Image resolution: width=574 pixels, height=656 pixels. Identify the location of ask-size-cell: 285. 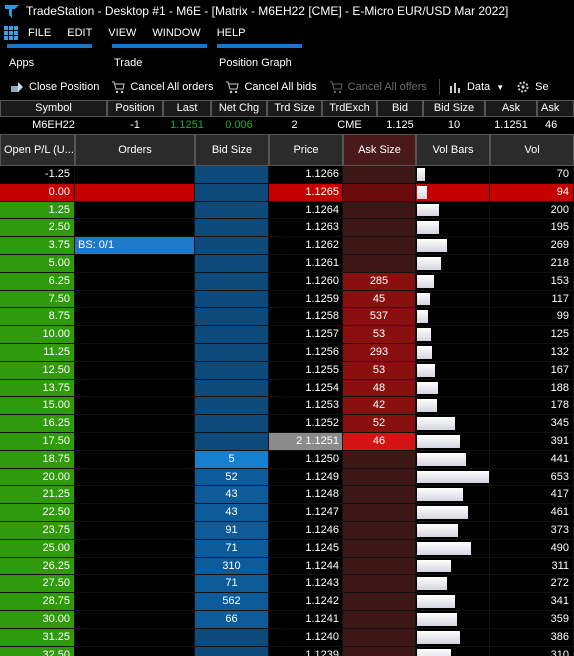
(379, 281).